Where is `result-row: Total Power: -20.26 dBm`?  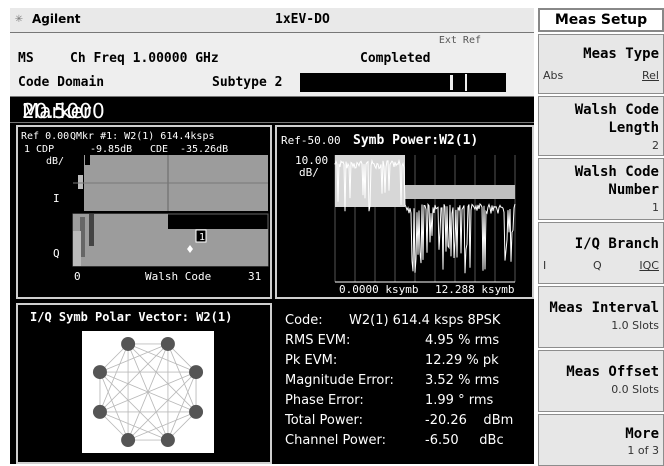 result-row: Total Power: -20.26 dBm is located at coordinates (399, 420).